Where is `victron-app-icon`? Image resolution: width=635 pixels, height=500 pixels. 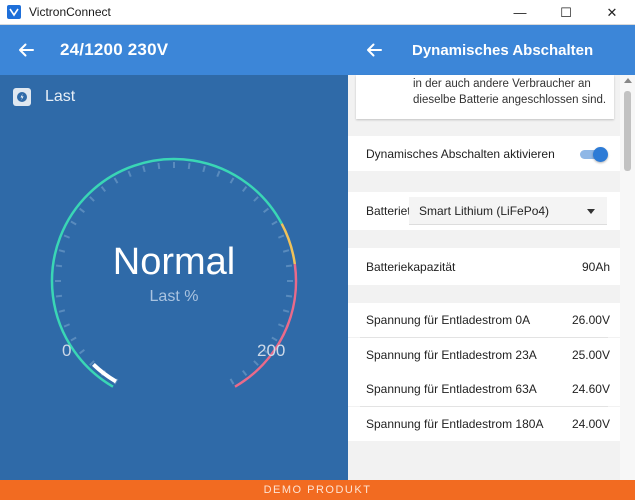 victron-app-icon is located at coordinates (14, 12).